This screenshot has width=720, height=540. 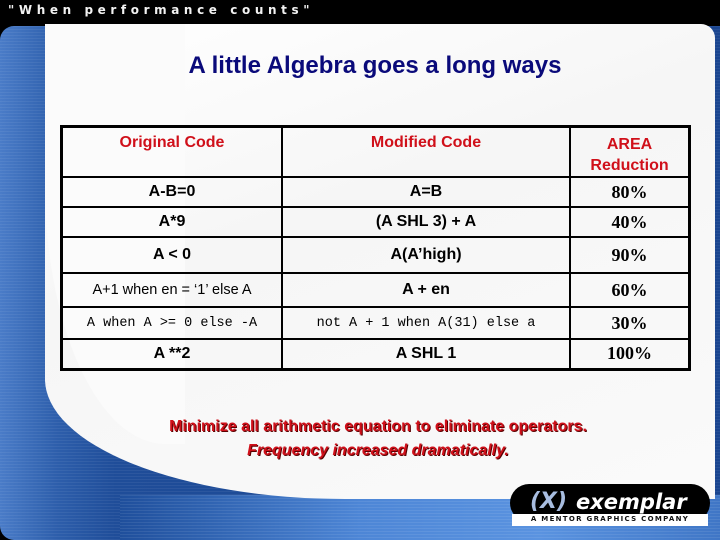 What do you see at coordinates (630, 323) in the screenshot?
I see `area-reduction-cell: 30%` at bounding box center [630, 323].